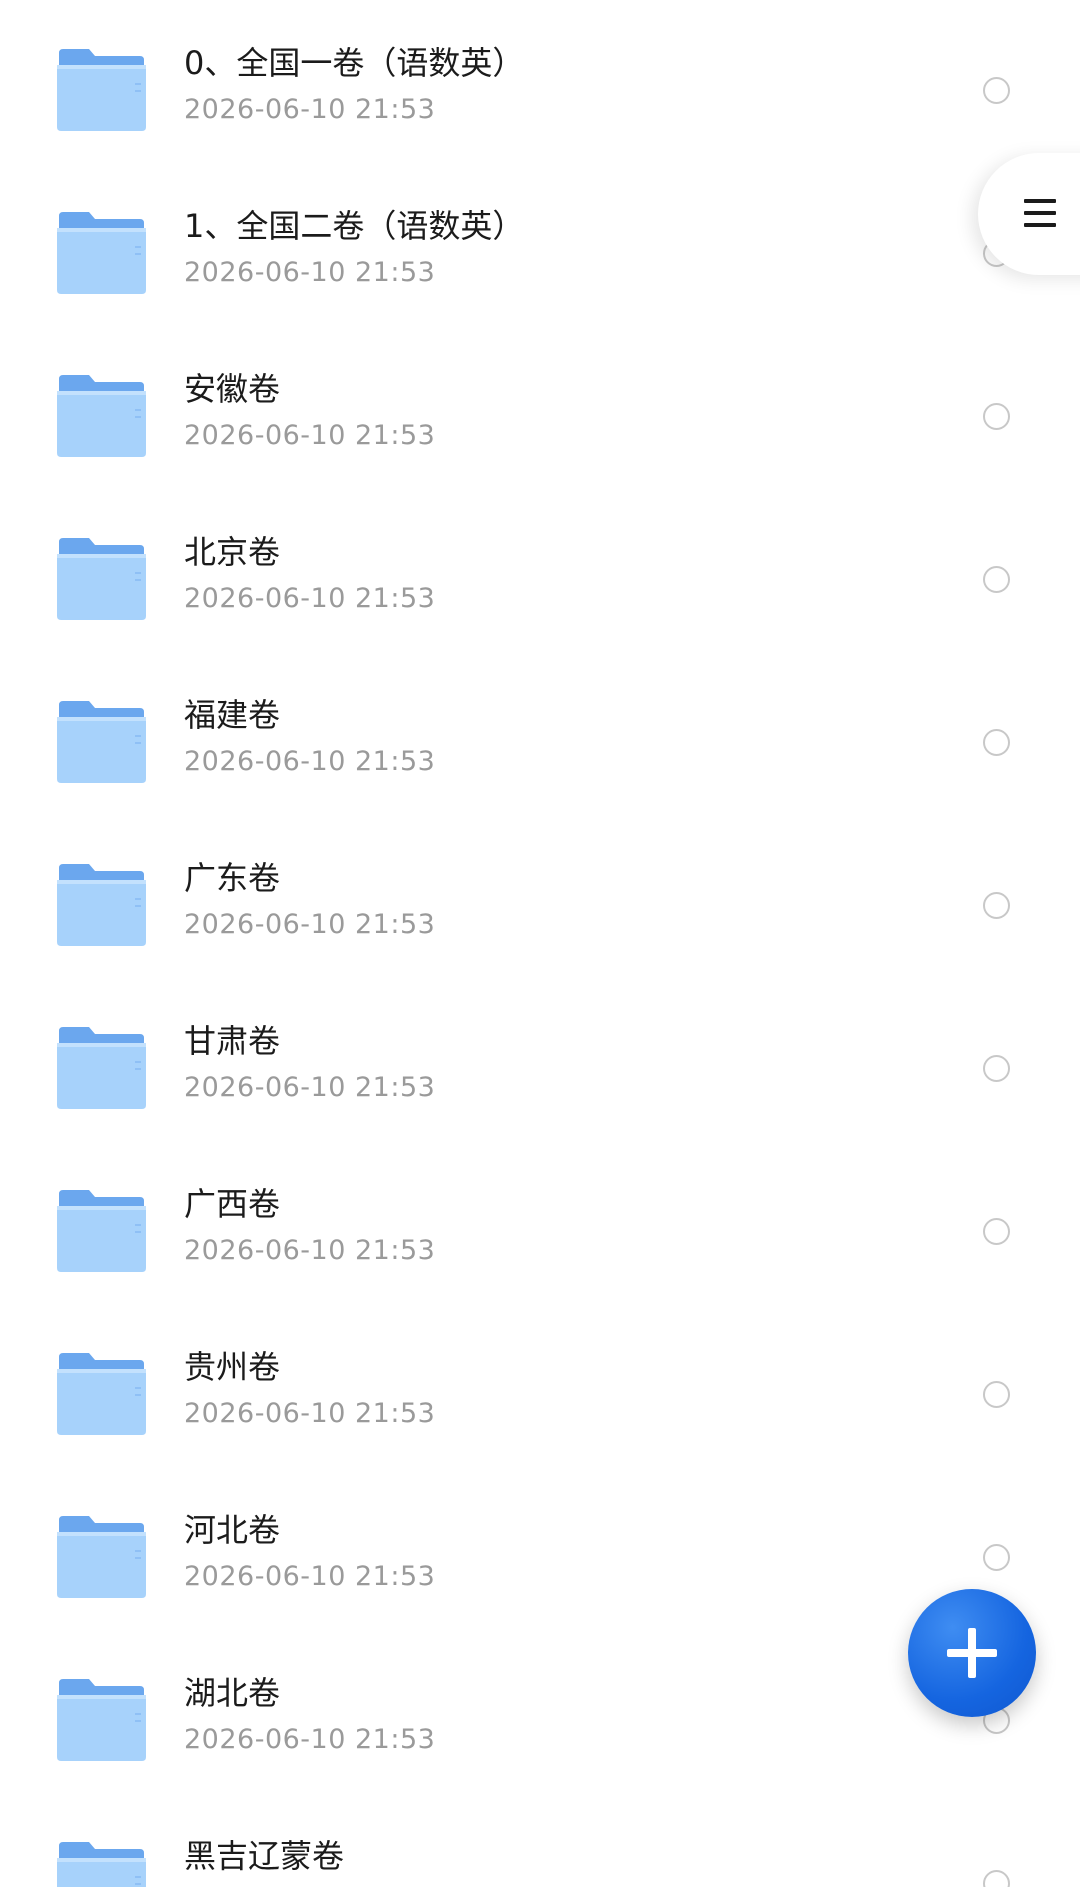 The image size is (1080, 1887). What do you see at coordinates (540, 738) in the screenshot?
I see `file-row: 福建卷 2026-06-10 21:53` at bounding box center [540, 738].